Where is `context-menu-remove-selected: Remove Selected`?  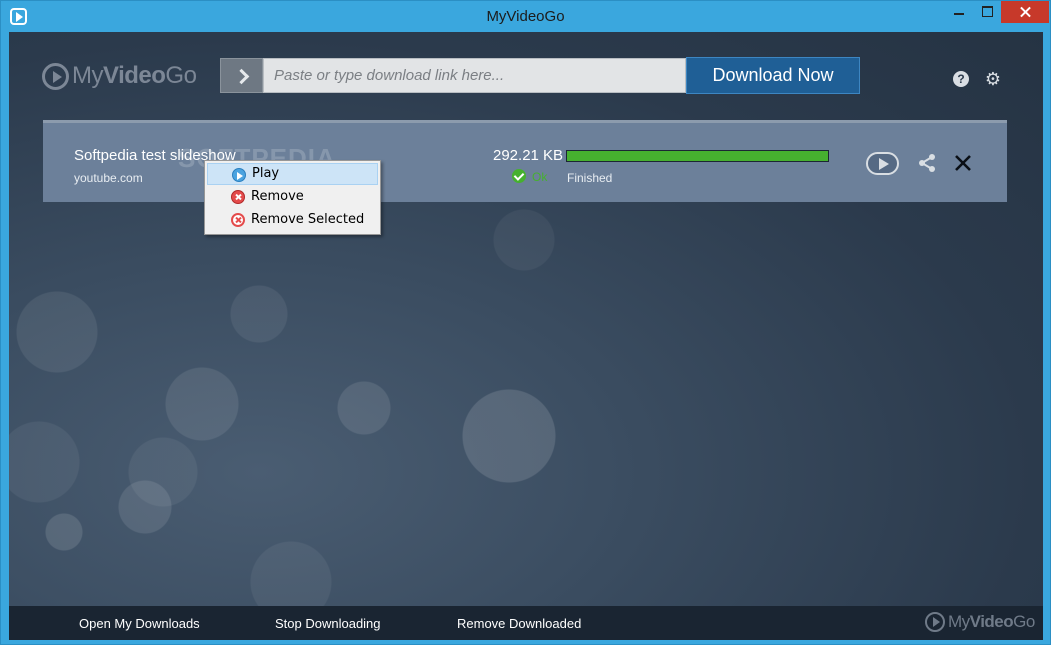
context-menu-remove-selected: Remove Selected is located at coordinates (292, 220).